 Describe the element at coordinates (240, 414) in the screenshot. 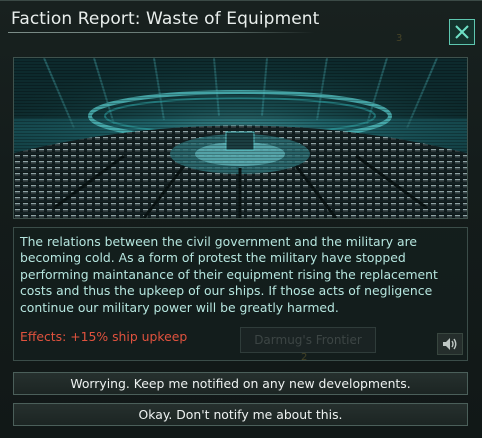

I see `option-dont-notify-button: Okay. Don't notify me about this.` at that location.